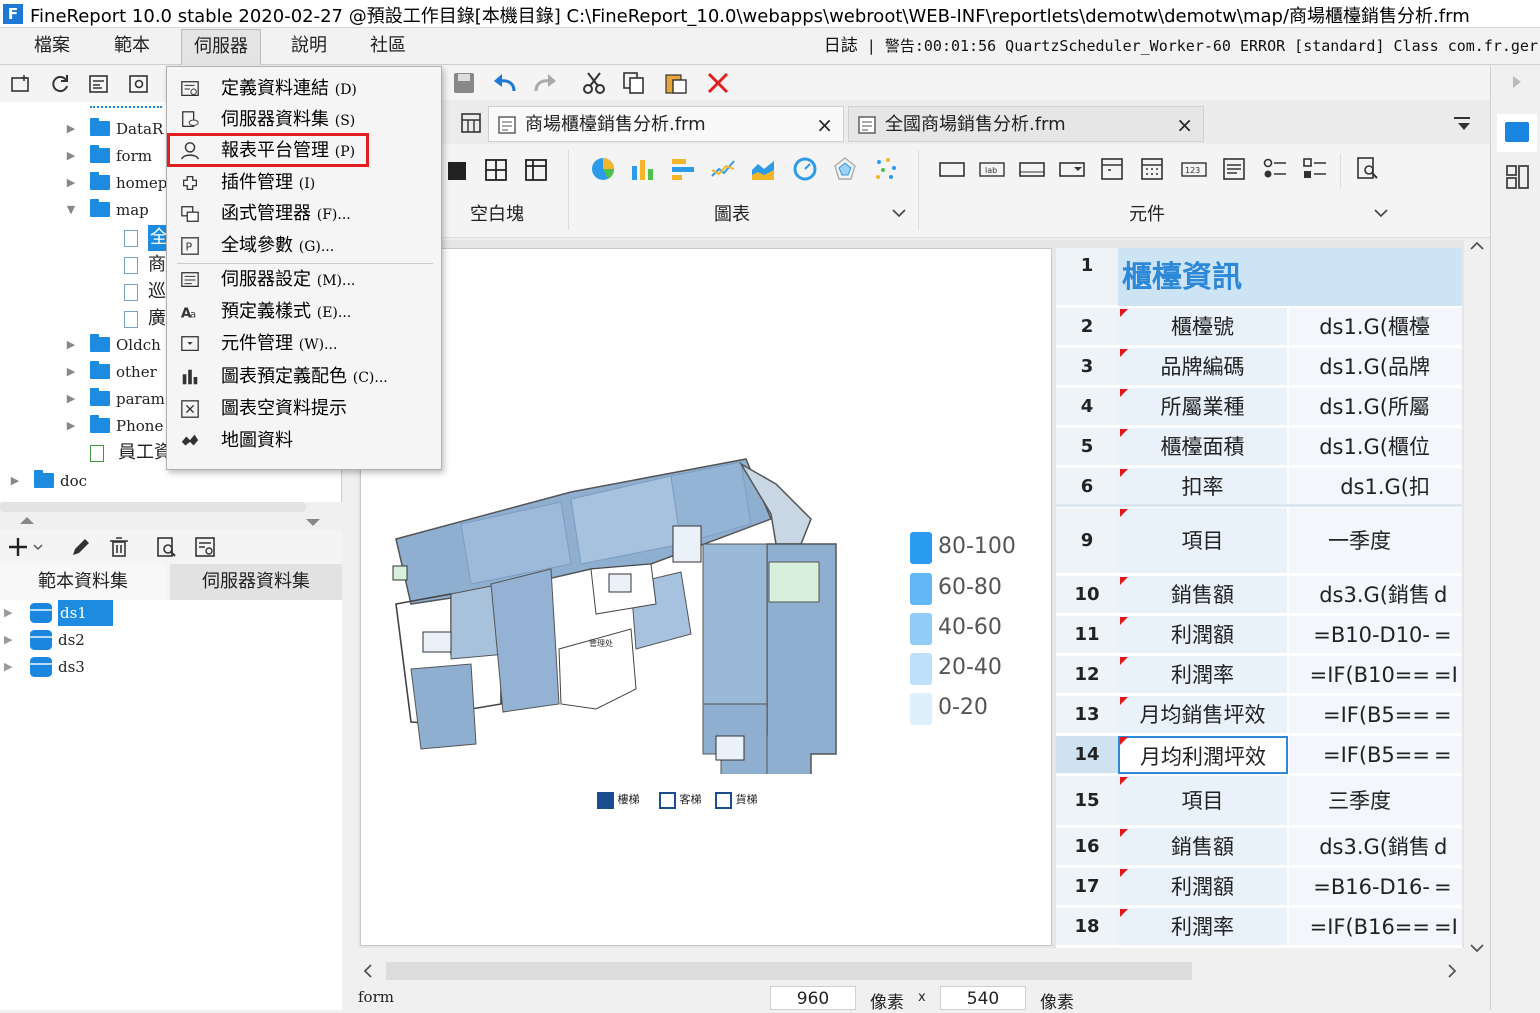  I want to click on menu-item-map-data: 地圖資料, so click(304, 440).